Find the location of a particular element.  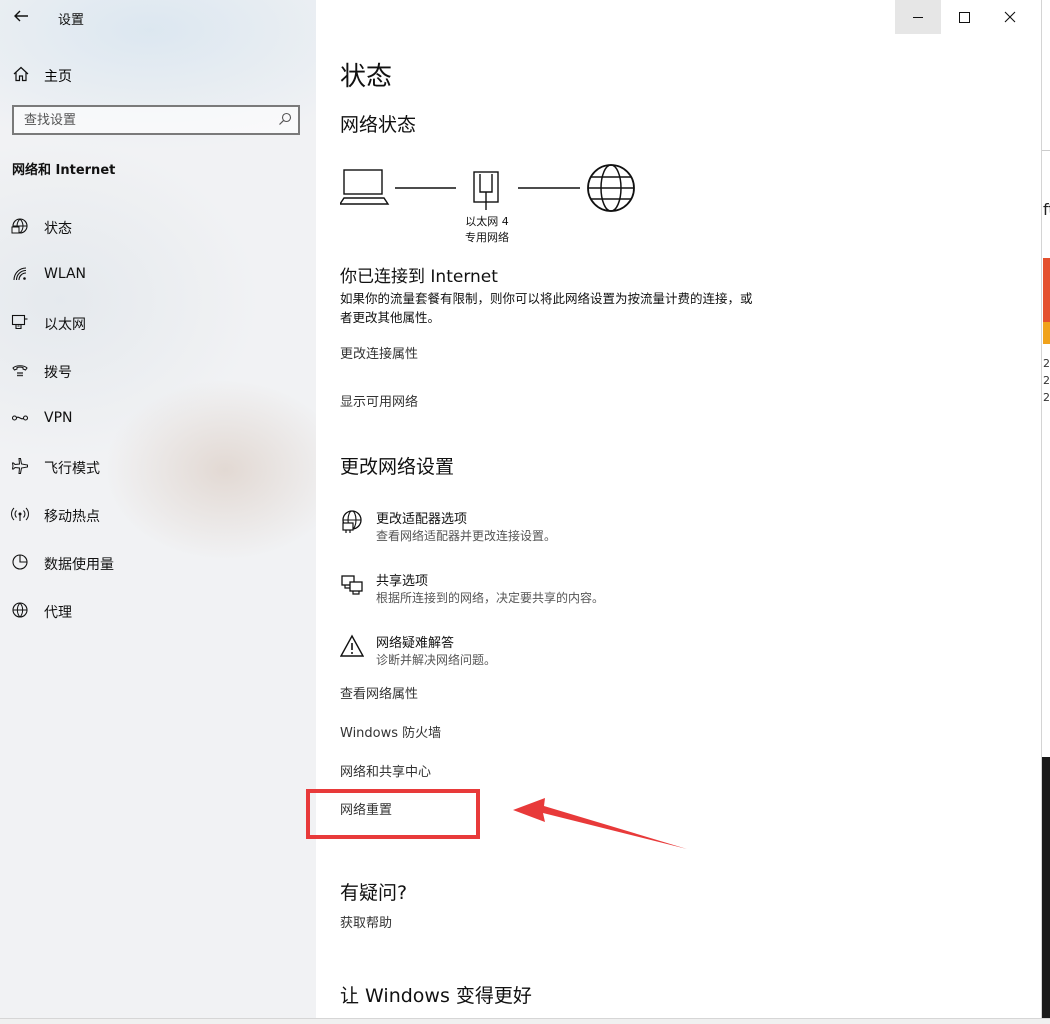

page-title: 状态 is located at coordinates (366, 77).